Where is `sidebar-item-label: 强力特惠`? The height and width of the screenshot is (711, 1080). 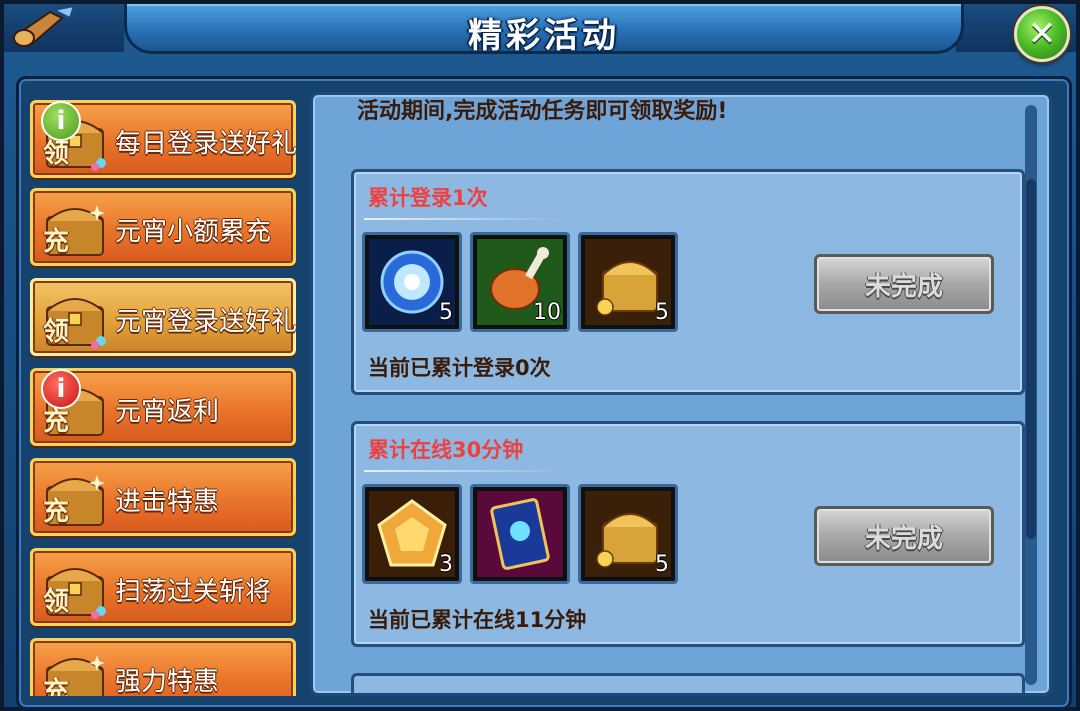
sidebar-item-label: 强力特惠 is located at coordinates (167, 681).